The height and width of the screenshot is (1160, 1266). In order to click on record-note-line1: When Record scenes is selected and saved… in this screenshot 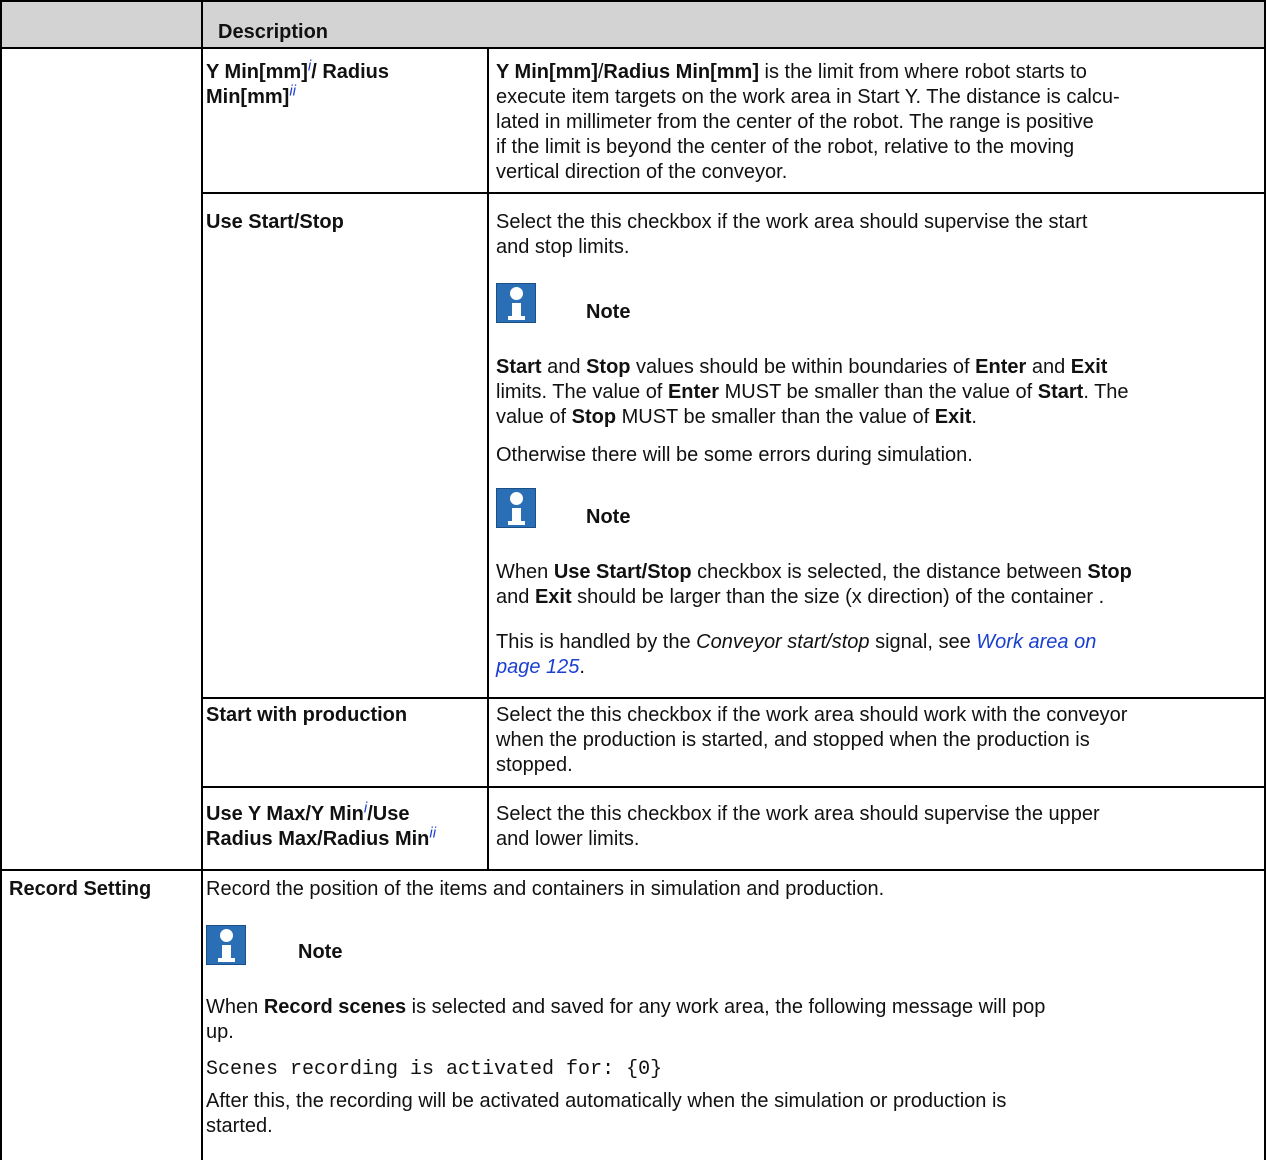, I will do `click(626, 1007)`.